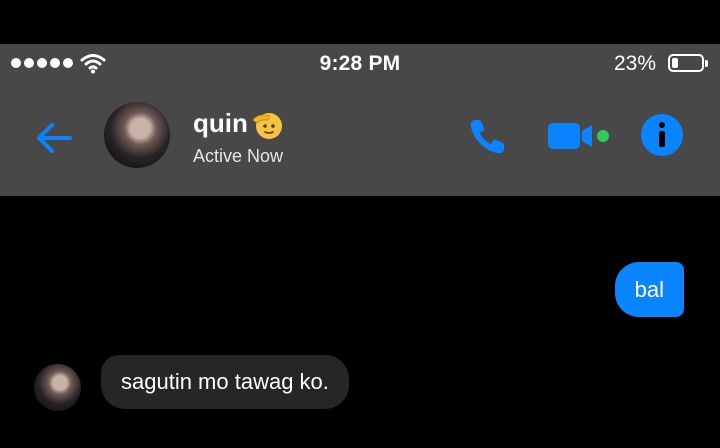  I want to click on status-time: 9:28 PM, so click(360, 63).